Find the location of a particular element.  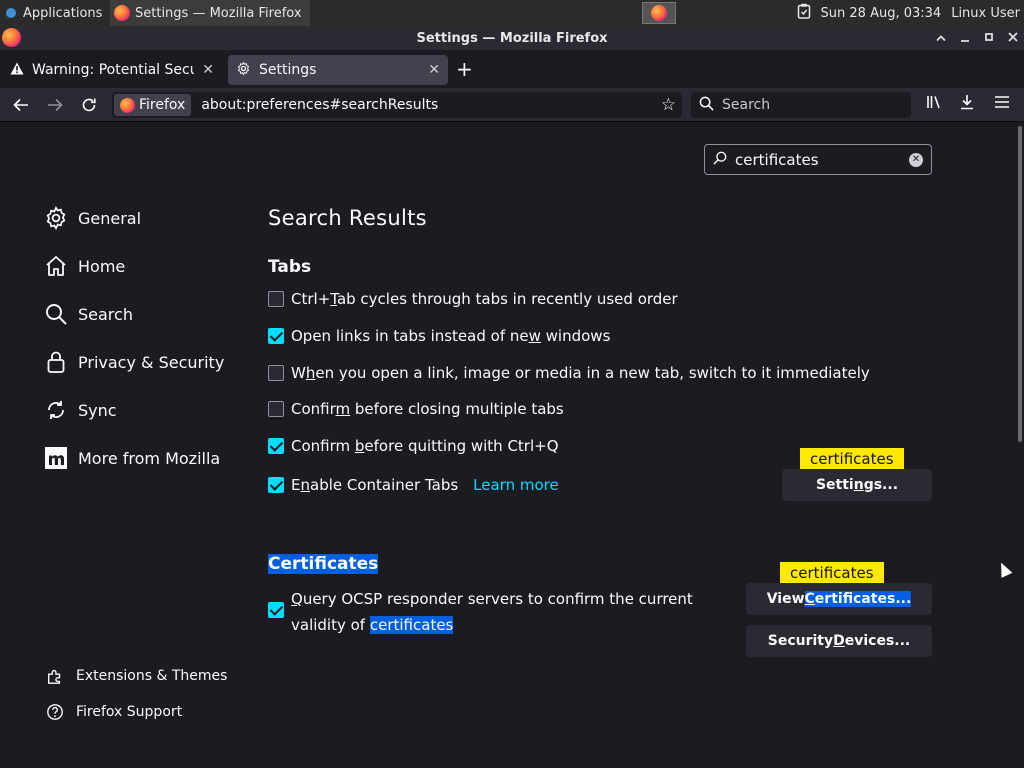

applications-icon is located at coordinates (11, 13).